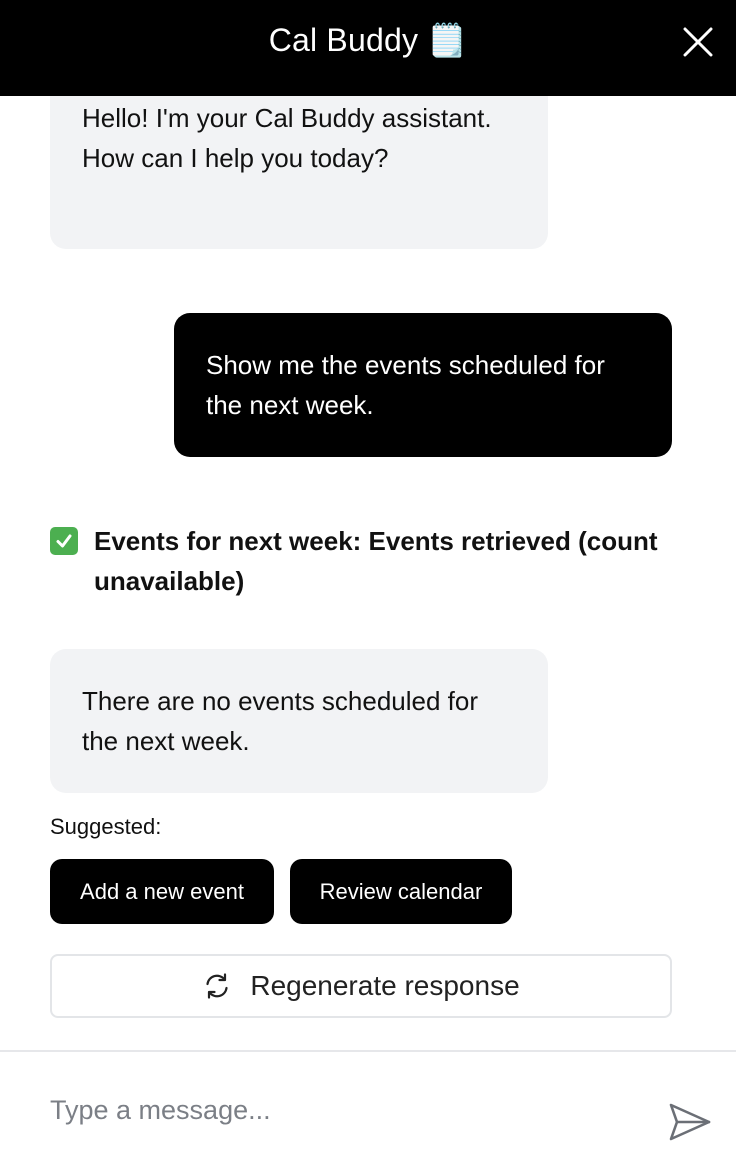  What do you see at coordinates (368, 40) in the screenshot?
I see `chat-title: Cal Buddy 🗒️` at bounding box center [368, 40].